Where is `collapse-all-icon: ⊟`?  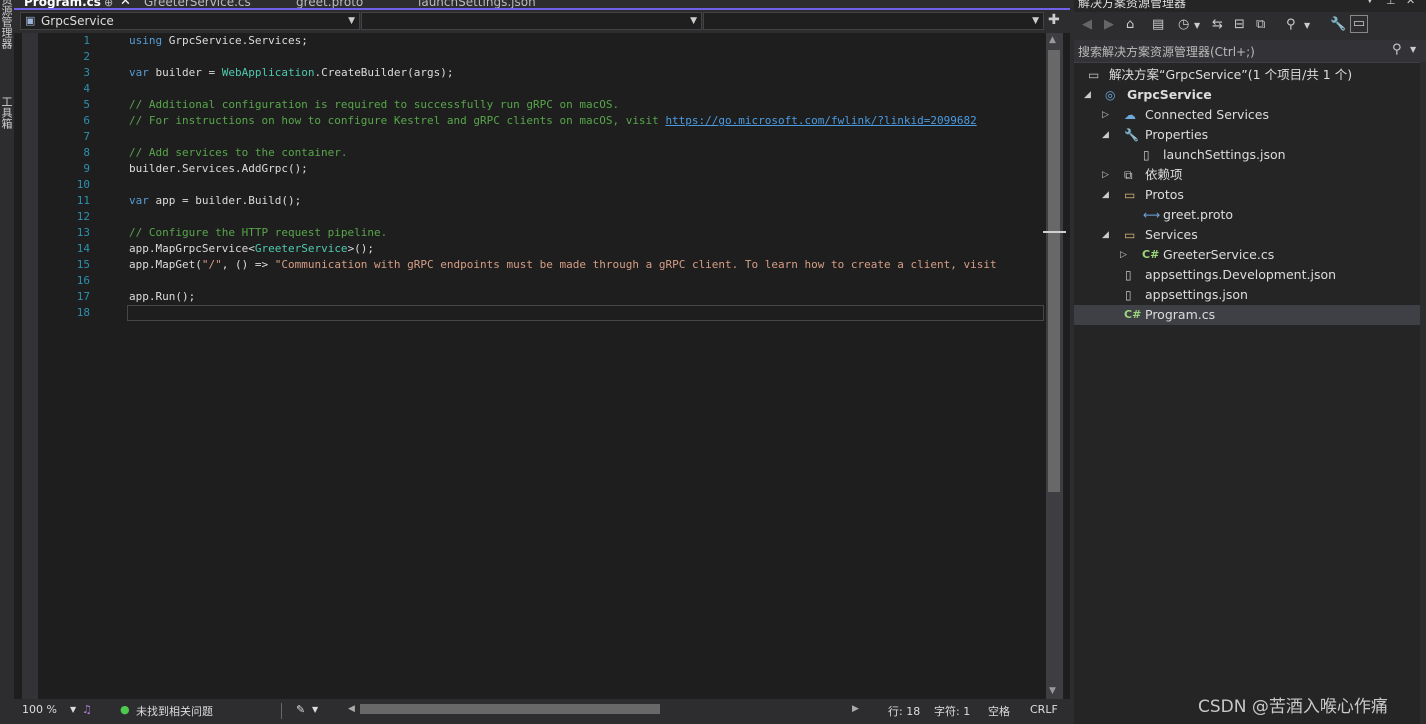
collapse-all-icon: ⊟ is located at coordinates (1239, 24).